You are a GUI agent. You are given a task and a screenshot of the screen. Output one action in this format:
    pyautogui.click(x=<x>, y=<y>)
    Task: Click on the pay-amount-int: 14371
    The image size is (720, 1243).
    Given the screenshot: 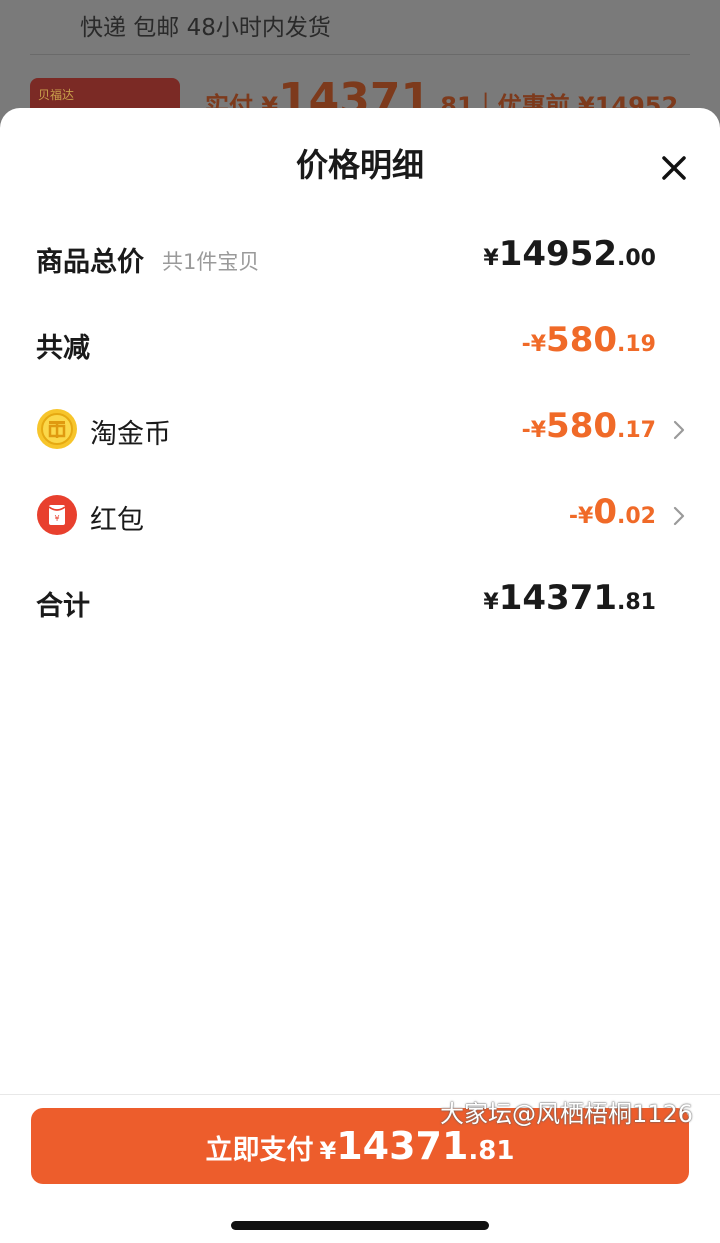 What is the action you would take?
    pyautogui.click(x=402, y=1146)
    